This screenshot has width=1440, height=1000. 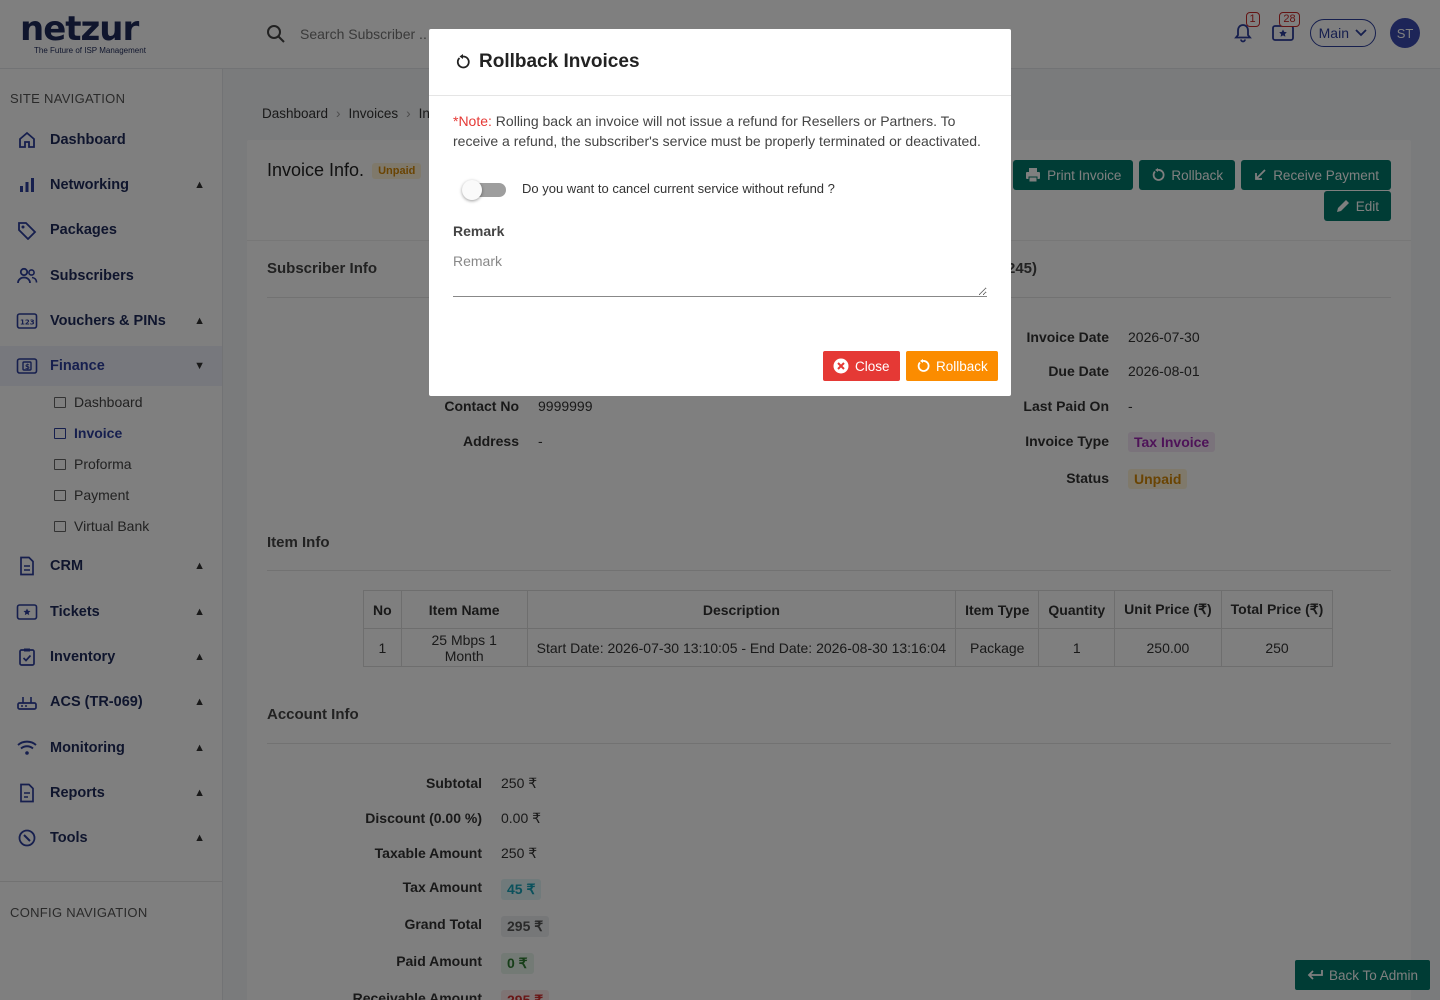 I want to click on modal-title: Rollback Invoices, so click(x=559, y=61).